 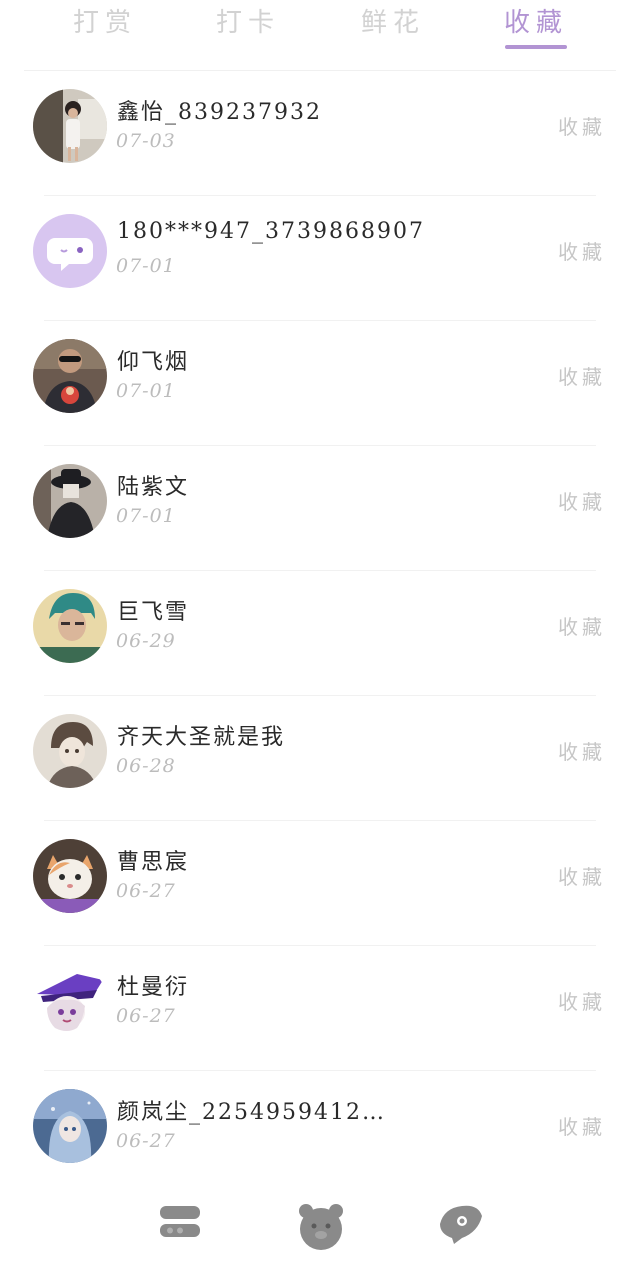 I want to click on user-name: 鑫怡_839237932, so click(x=219, y=112).